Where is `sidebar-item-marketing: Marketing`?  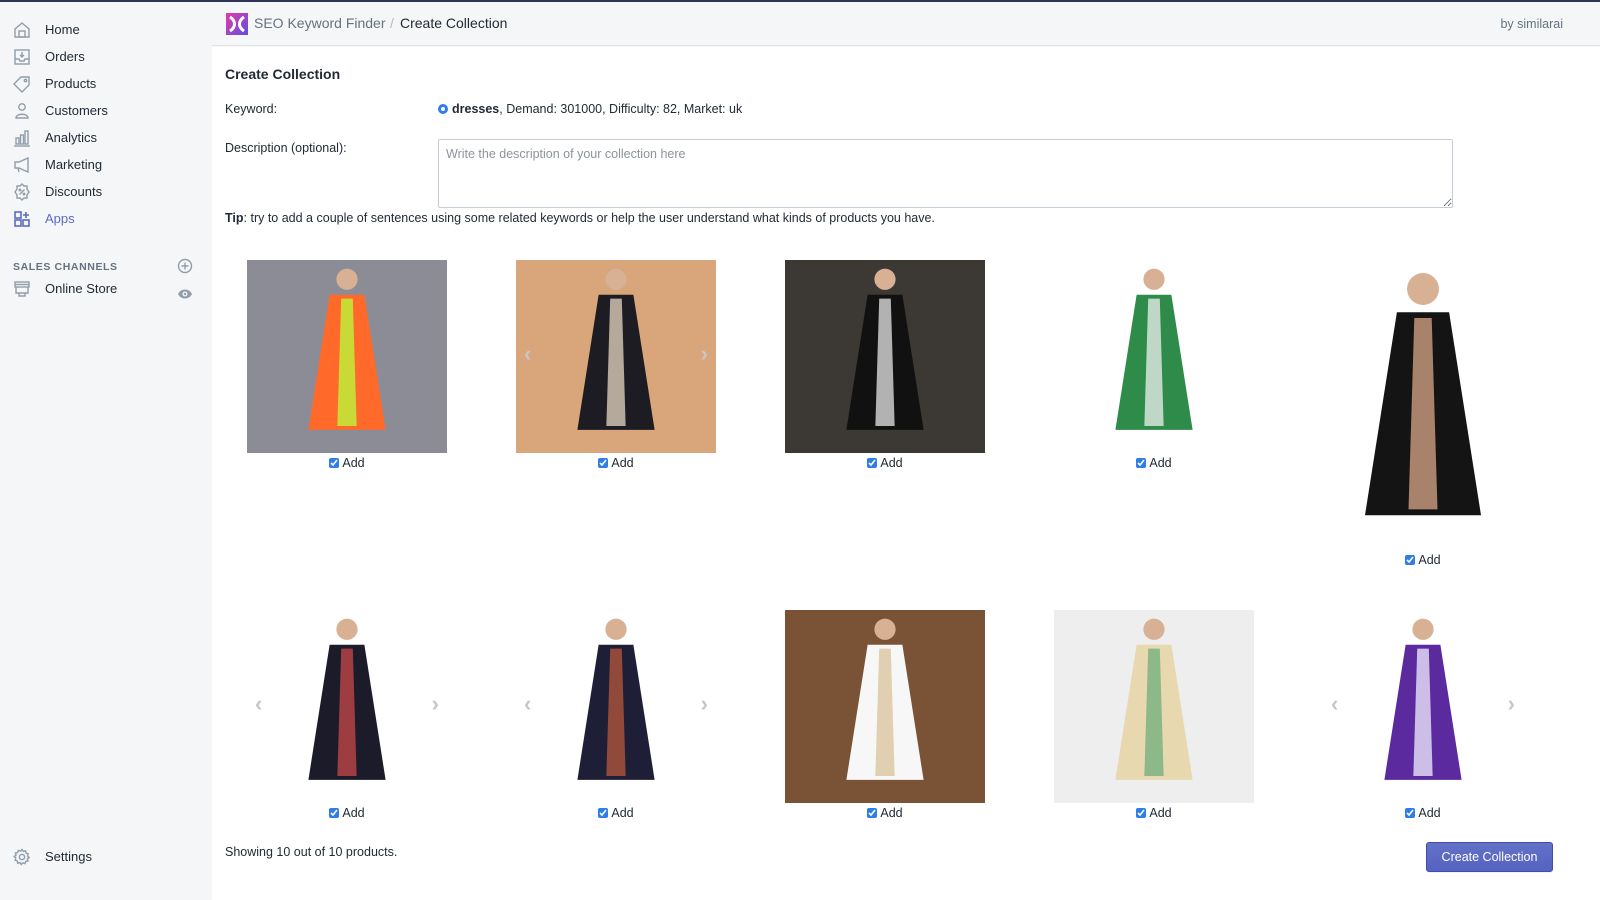 sidebar-item-marketing: Marketing is located at coordinates (106, 164).